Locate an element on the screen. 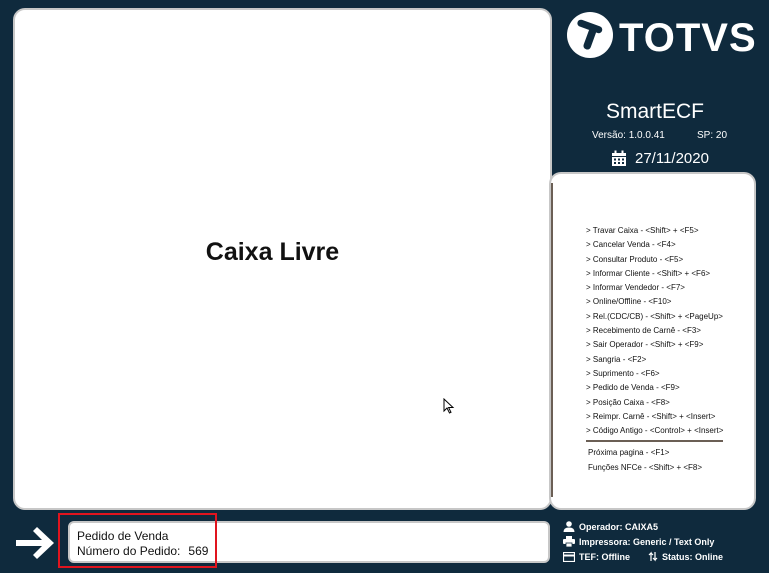 The image size is (769, 573). next-page-shortcut: Próxima pagina - <F1> is located at coordinates (645, 452).